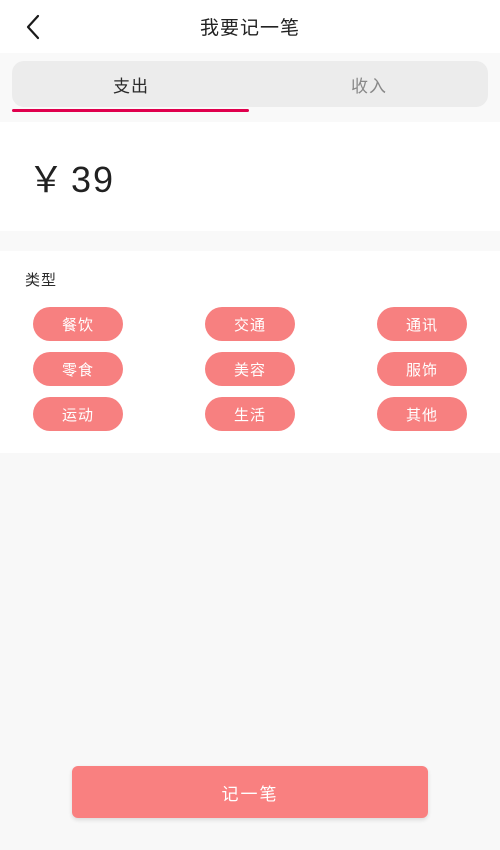  I want to click on chevron-left-icon, so click(33, 27).